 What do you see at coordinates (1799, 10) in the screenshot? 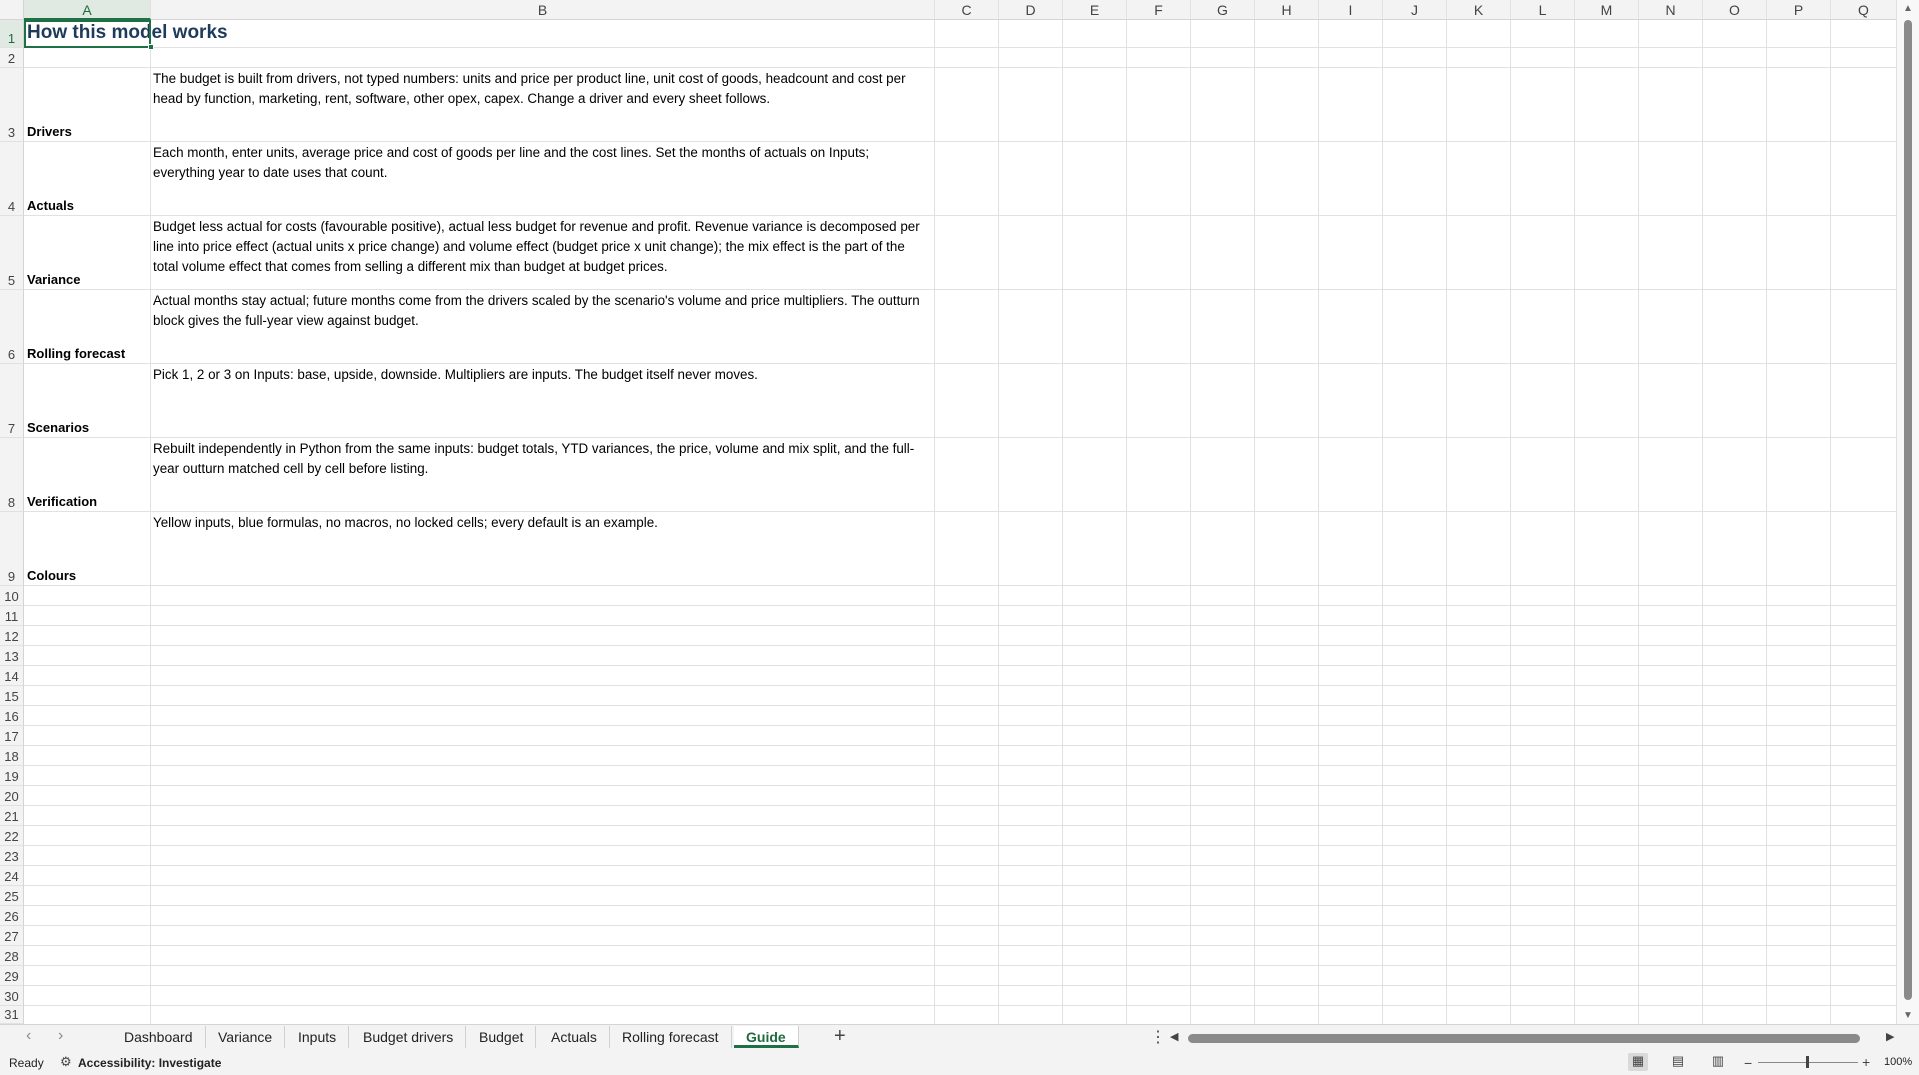
I see `column-header-p: P` at bounding box center [1799, 10].